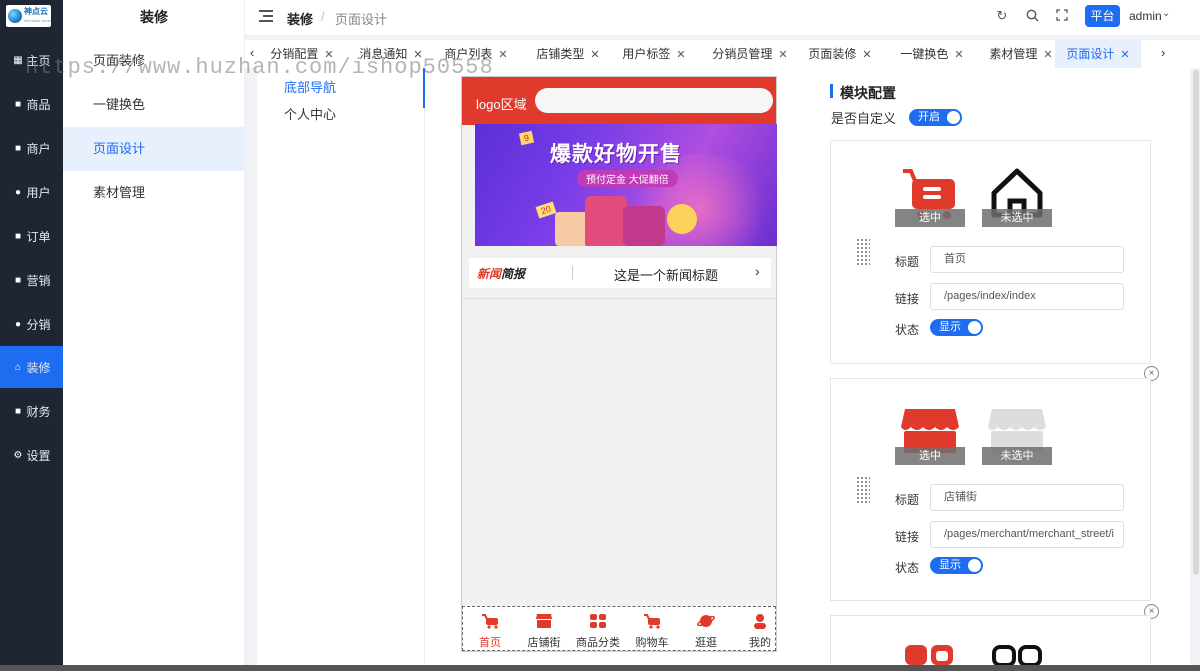 This screenshot has height=671, width=1200. I want to click on custom-switch: 开启, so click(935, 117).